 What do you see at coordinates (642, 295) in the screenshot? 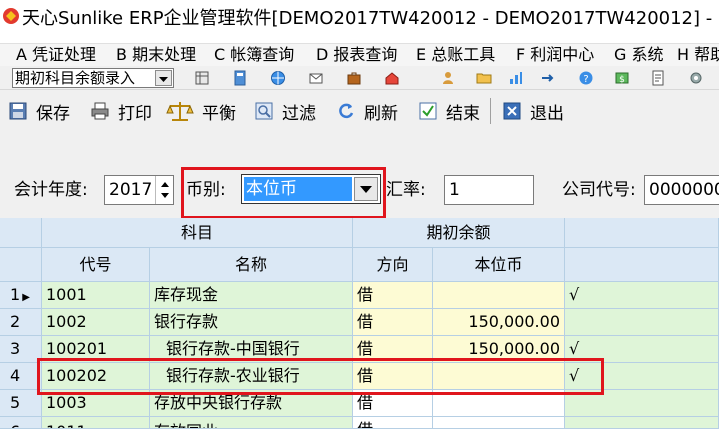
I see `cell-check: √` at bounding box center [642, 295].